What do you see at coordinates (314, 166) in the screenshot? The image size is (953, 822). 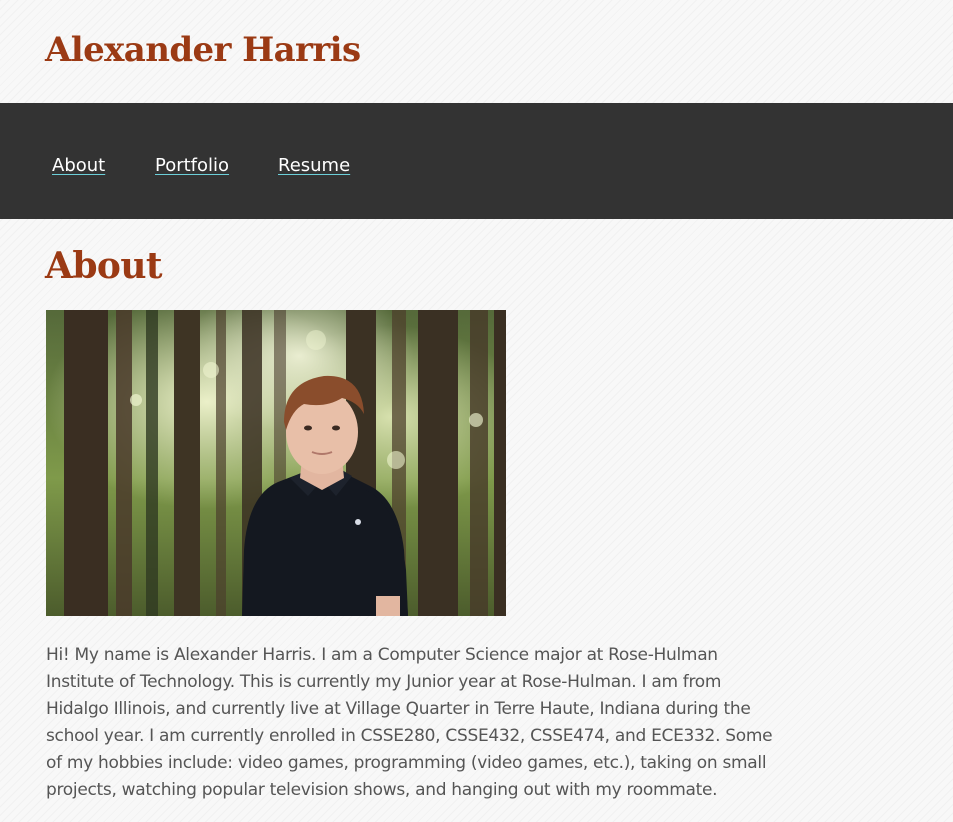 I see `nav-link-resume: Resume` at bounding box center [314, 166].